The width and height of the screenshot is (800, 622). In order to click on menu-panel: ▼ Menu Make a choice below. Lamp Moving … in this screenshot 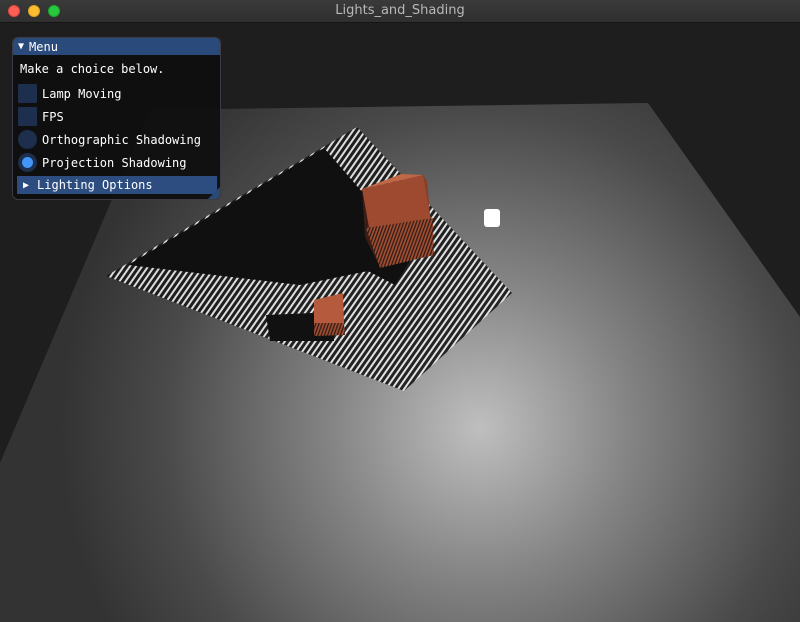, I will do `click(116, 118)`.